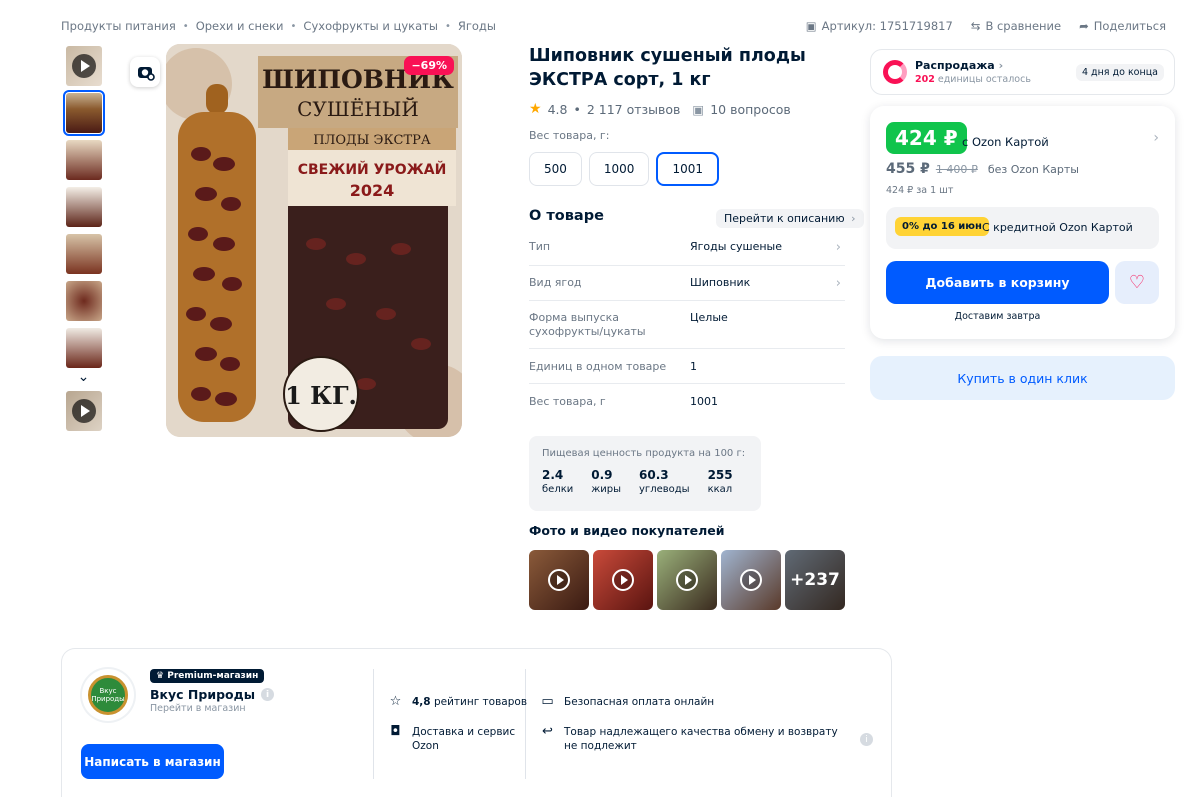 The height and width of the screenshot is (797, 1200). I want to click on seller-name: Вкус Природы, so click(203, 694).